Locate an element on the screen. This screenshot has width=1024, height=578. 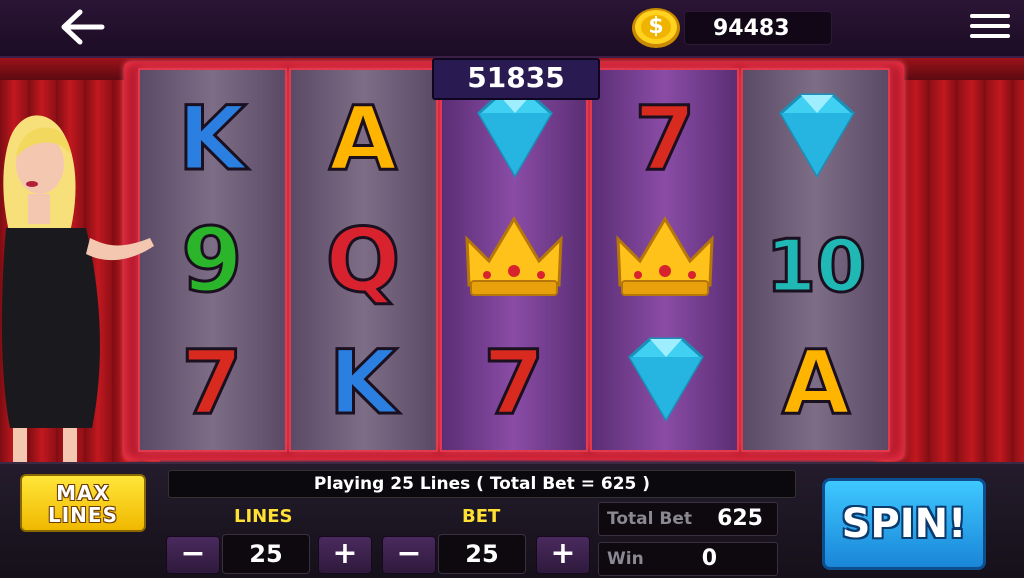
lines-increase-button: + is located at coordinates (345, 555).